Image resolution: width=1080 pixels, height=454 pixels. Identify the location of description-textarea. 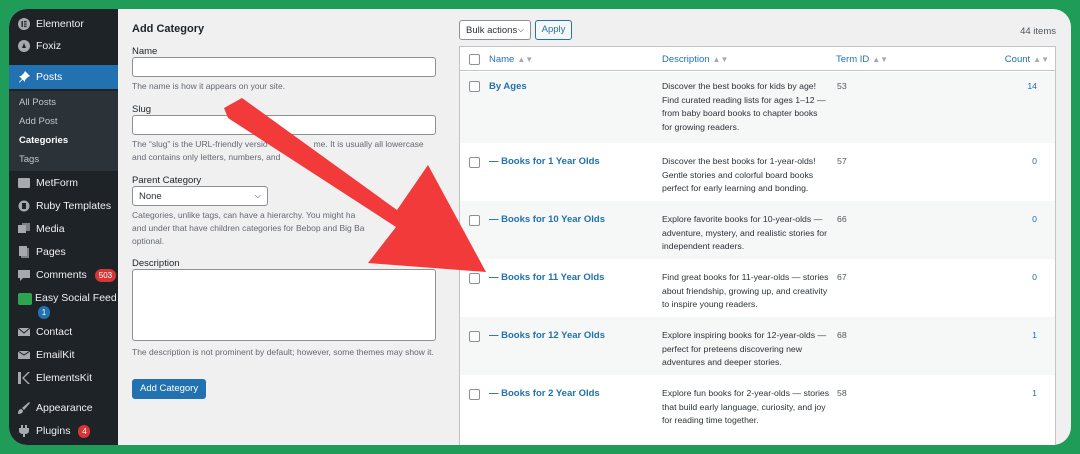
(284, 305).